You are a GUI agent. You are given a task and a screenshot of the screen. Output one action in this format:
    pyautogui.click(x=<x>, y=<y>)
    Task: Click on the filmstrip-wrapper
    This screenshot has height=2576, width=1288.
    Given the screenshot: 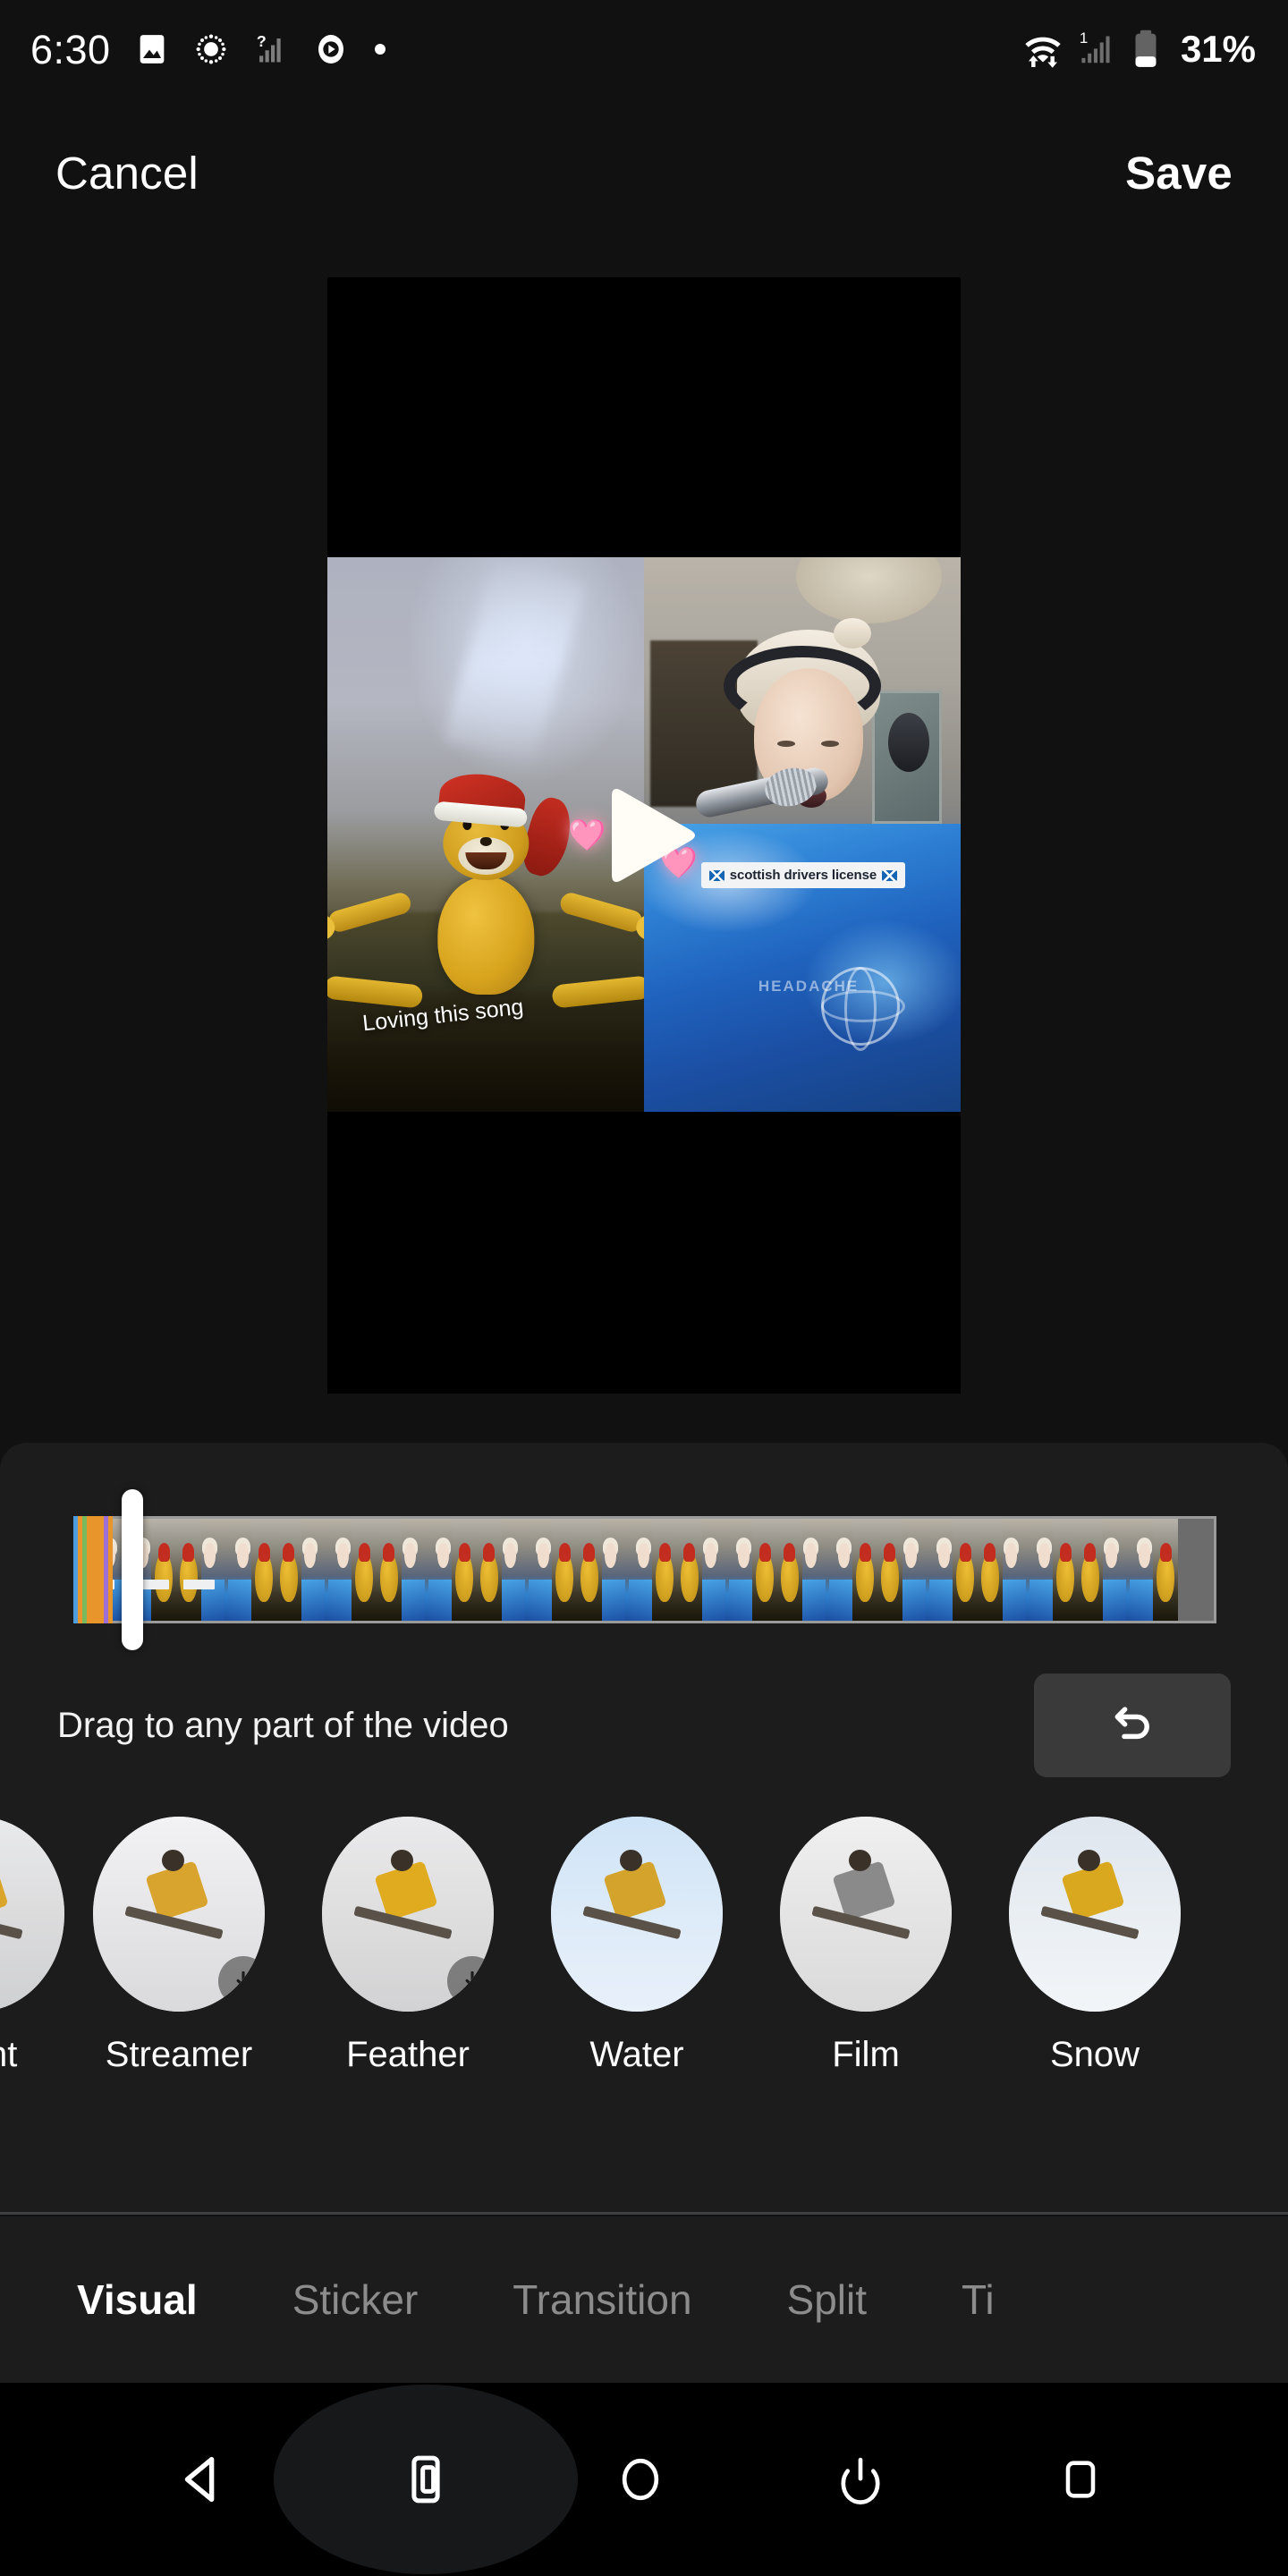 What is the action you would take?
    pyautogui.click(x=644, y=1569)
    